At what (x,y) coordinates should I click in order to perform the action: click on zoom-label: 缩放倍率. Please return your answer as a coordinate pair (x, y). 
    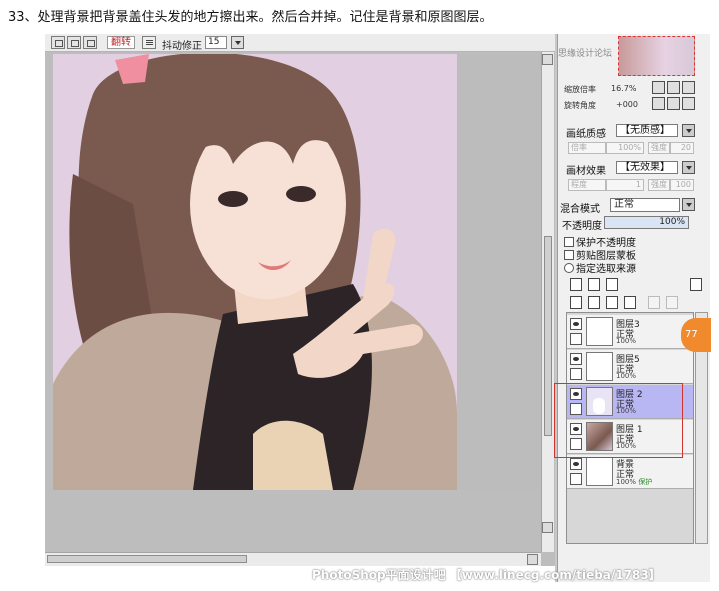
    Looking at the image, I should click on (580, 89).